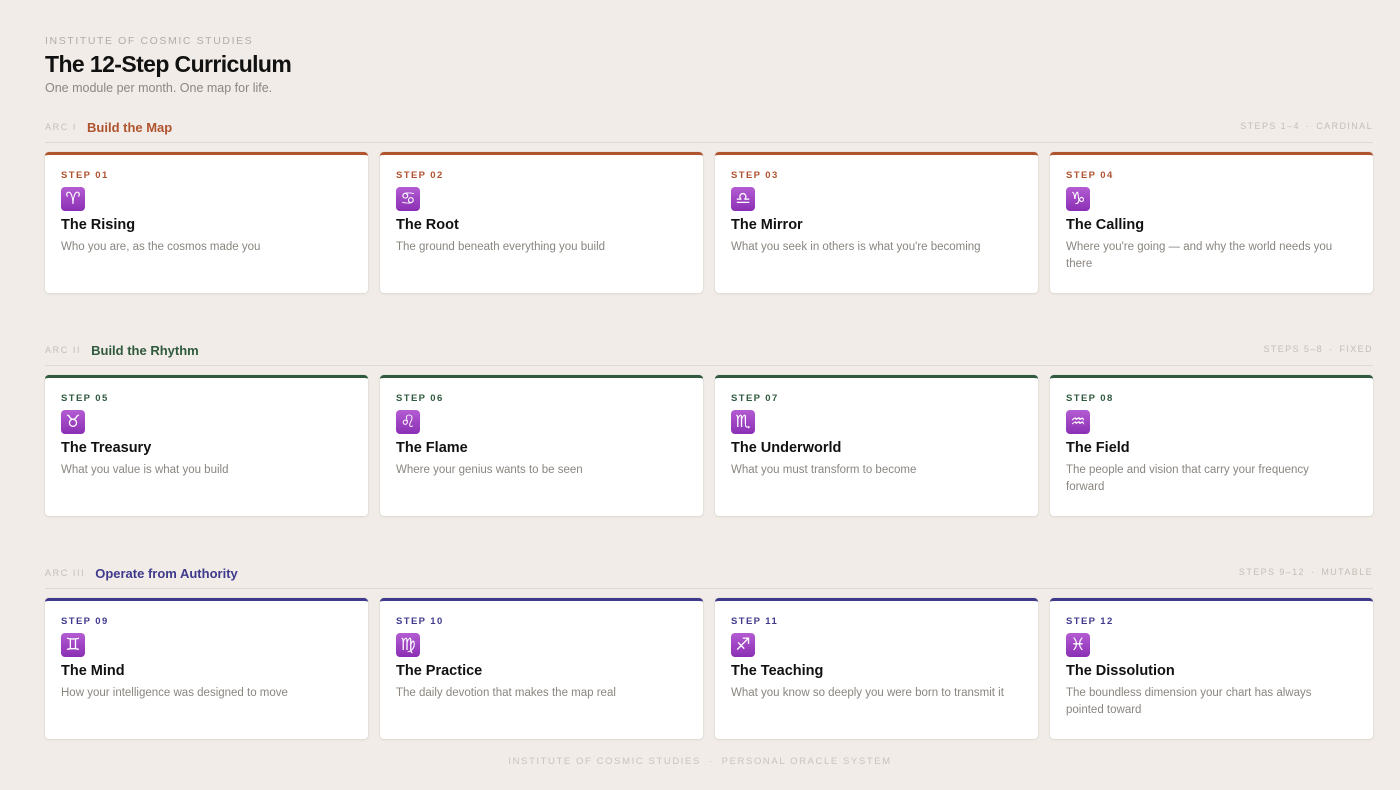  Describe the element at coordinates (1271, 572) in the screenshot. I see `arc-steps-range: STEPS 9–12` at that location.